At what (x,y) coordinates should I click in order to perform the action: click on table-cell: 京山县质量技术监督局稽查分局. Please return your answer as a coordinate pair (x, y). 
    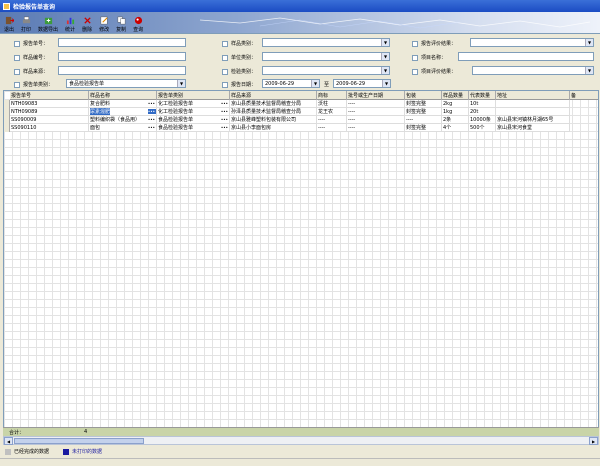
    Looking at the image, I should click on (273, 104).